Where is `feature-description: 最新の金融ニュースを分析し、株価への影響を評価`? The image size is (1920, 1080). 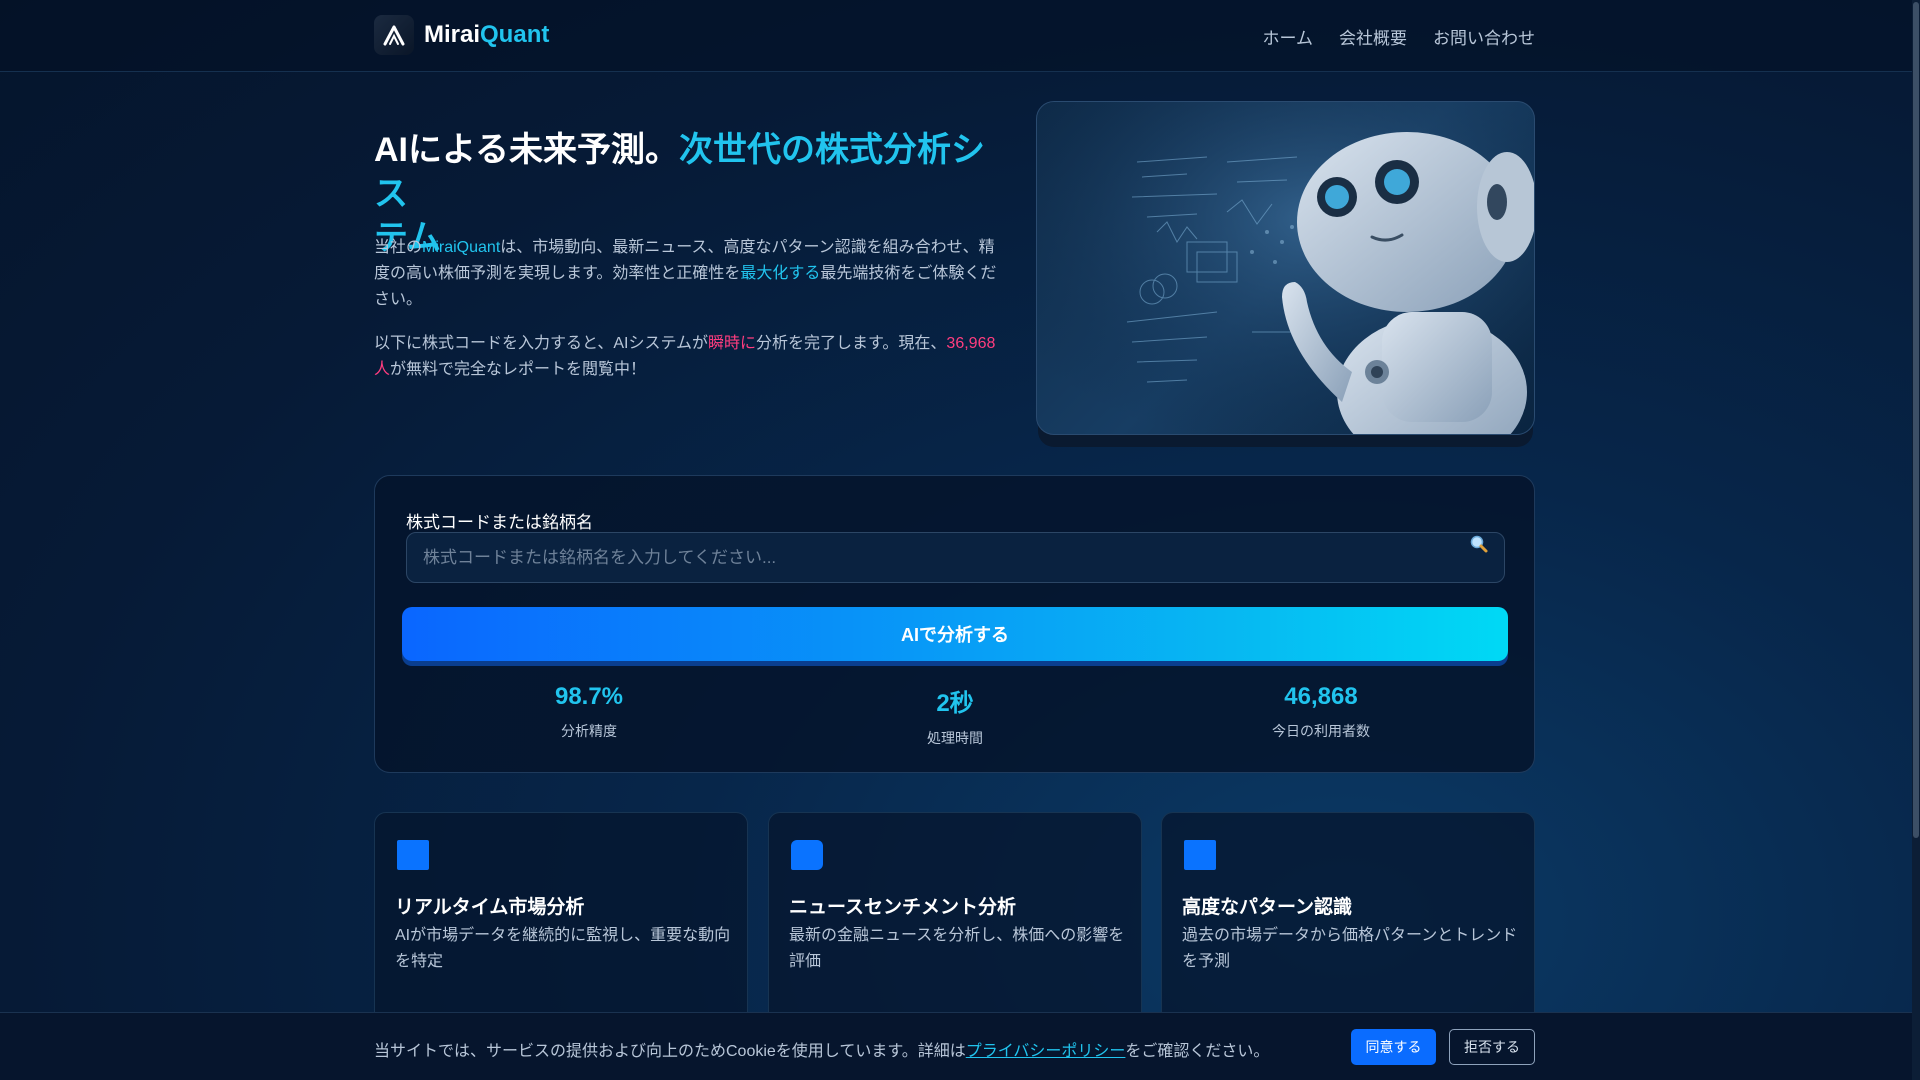 feature-description: 最新の金融ニュースを分析し、株価への影響を評価 is located at coordinates (957, 948).